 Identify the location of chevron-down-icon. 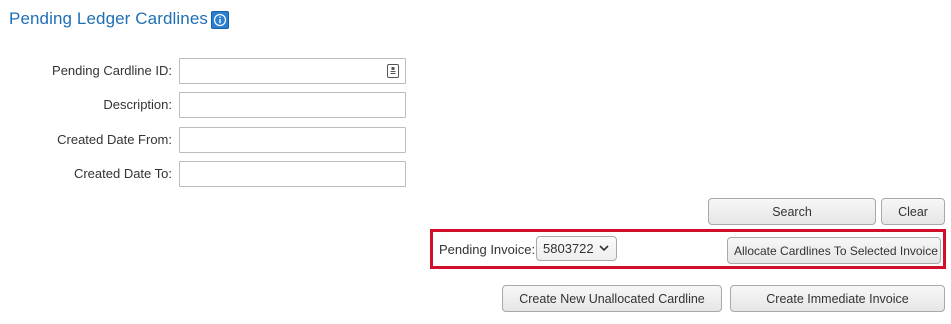
(604, 248).